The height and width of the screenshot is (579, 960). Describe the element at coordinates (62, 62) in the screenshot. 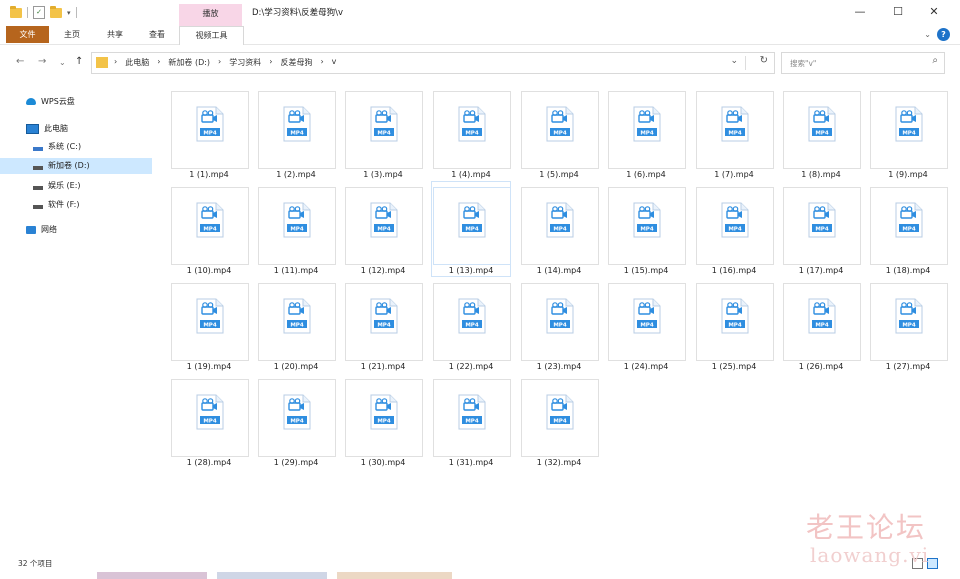

I see `recent-locations-dropdown: ⌄` at that location.